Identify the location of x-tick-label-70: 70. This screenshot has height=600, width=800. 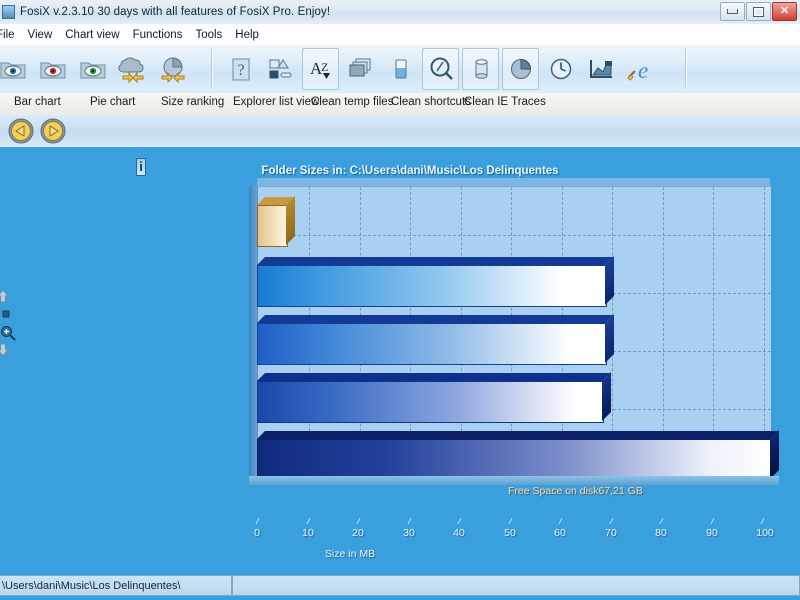
(611, 533).